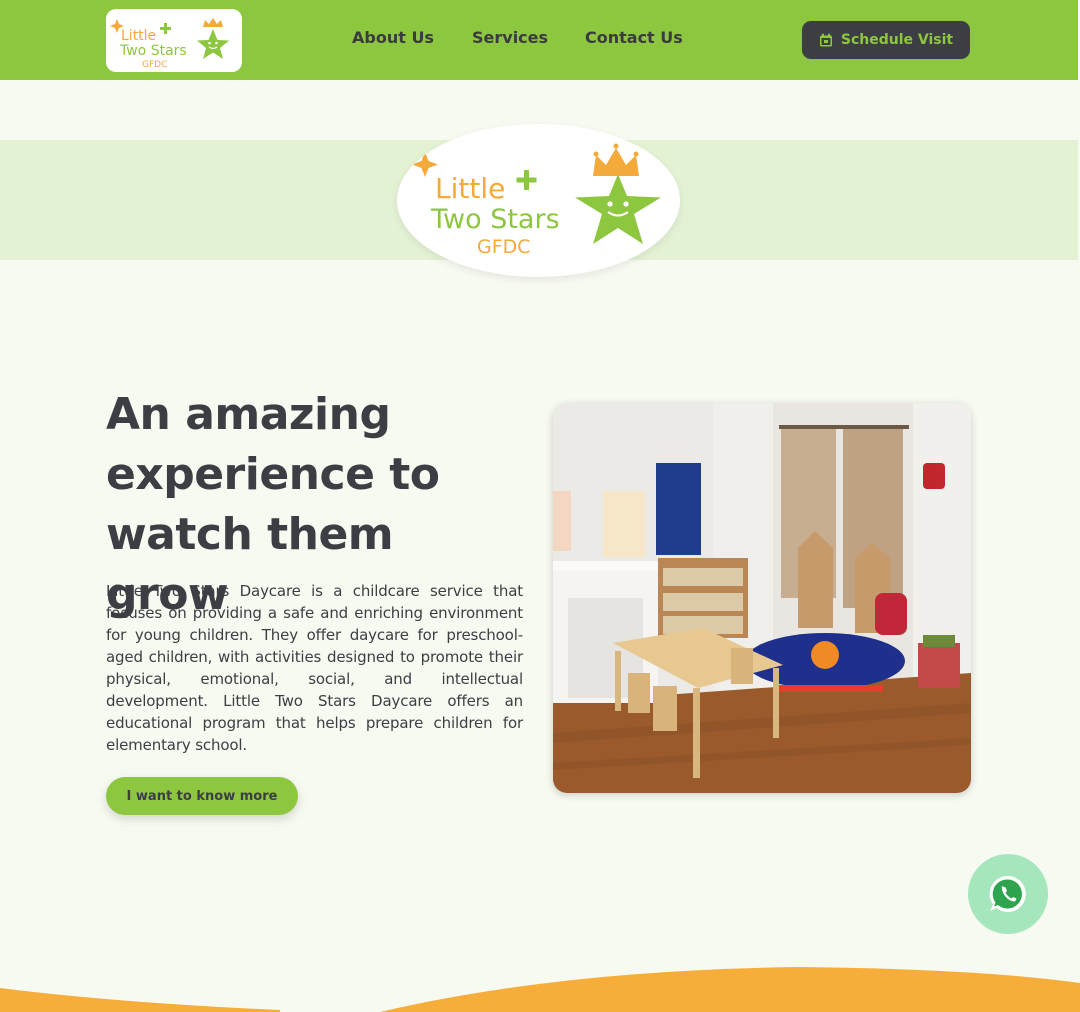 Image resolution: width=1080 pixels, height=1012 pixels. I want to click on whatsapp-icon, so click(1007, 893).